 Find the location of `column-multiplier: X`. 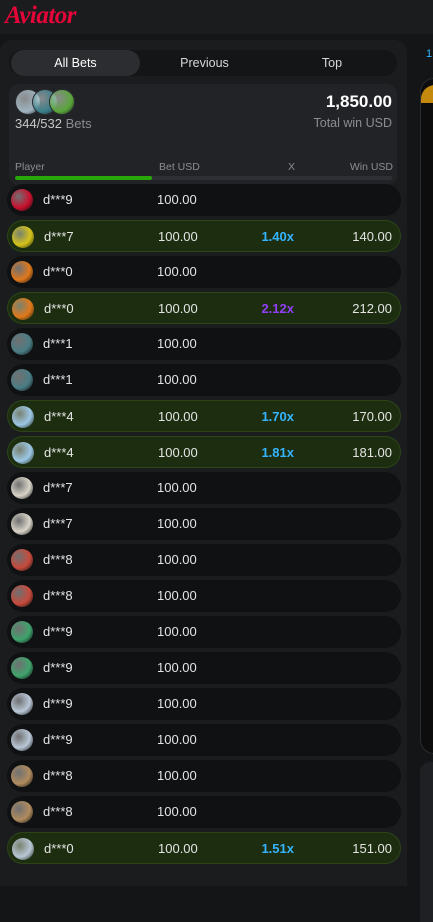

column-multiplier: X is located at coordinates (292, 167).